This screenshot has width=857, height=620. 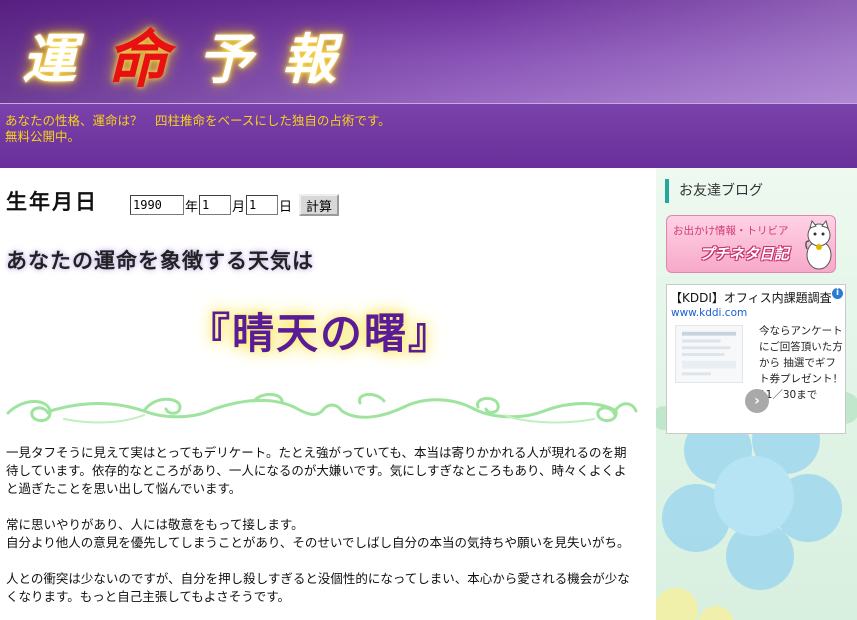 I want to click on logo-char: 命, so click(x=141, y=59).